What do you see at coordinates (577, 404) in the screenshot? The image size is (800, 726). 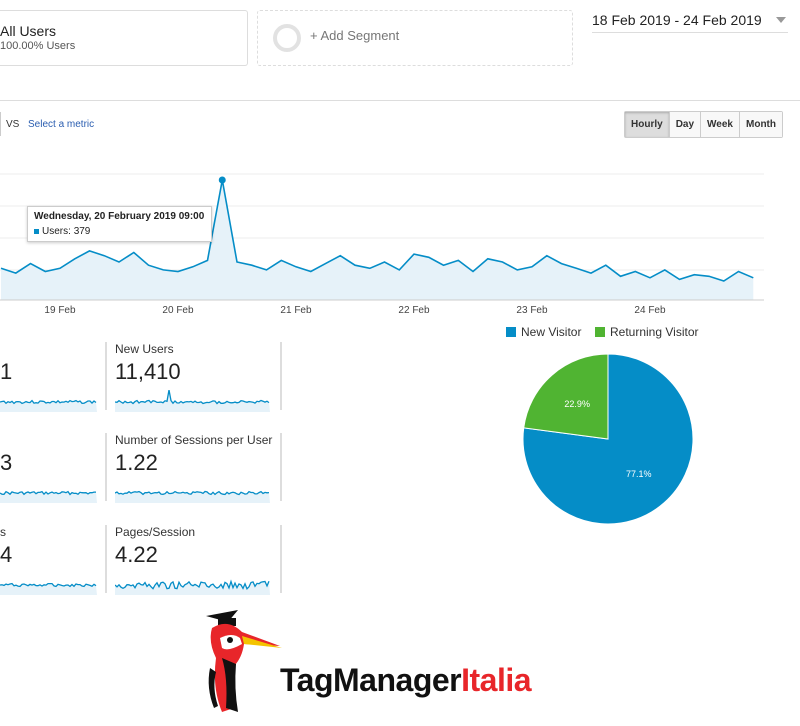 I see `pie-slice-label: 22.9%` at bounding box center [577, 404].